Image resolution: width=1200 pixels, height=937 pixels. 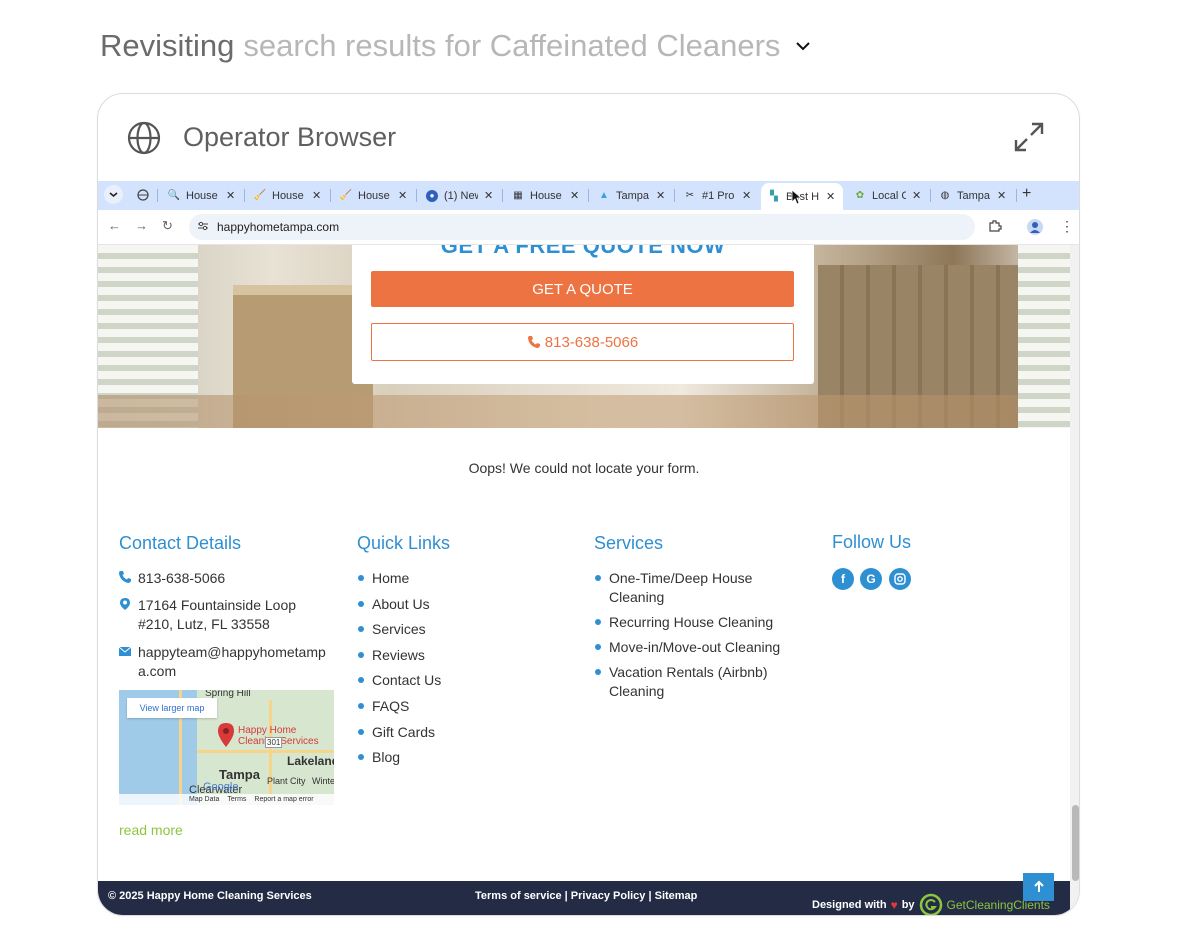 I want to click on page-scrollbar, so click(x=1074, y=580).